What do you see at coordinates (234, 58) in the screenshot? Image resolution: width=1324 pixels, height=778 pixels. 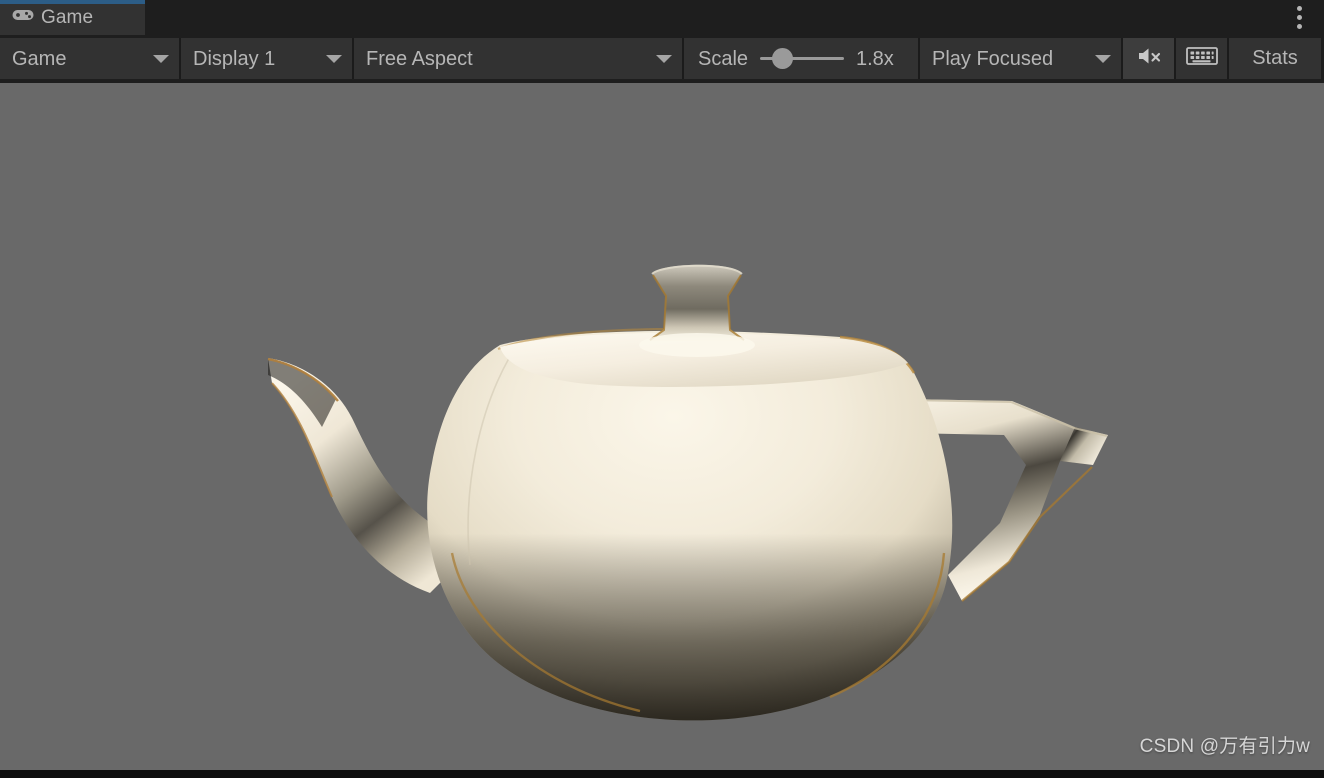 I see `display-dropdown-label: Display 1` at bounding box center [234, 58].